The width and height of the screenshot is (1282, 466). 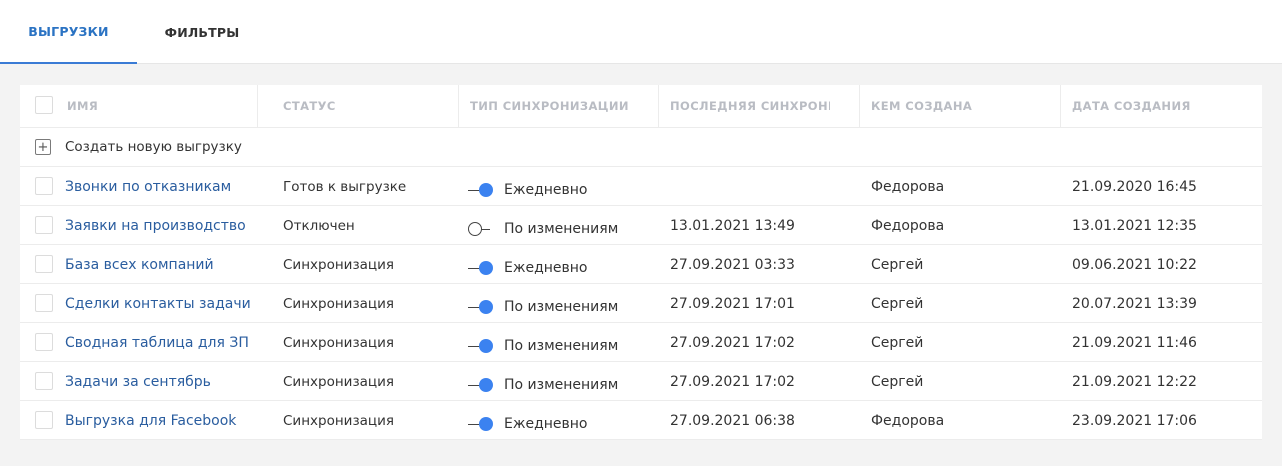 I want to click on created-at-text: 23.09.2021 17:06, so click(x=1134, y=420).